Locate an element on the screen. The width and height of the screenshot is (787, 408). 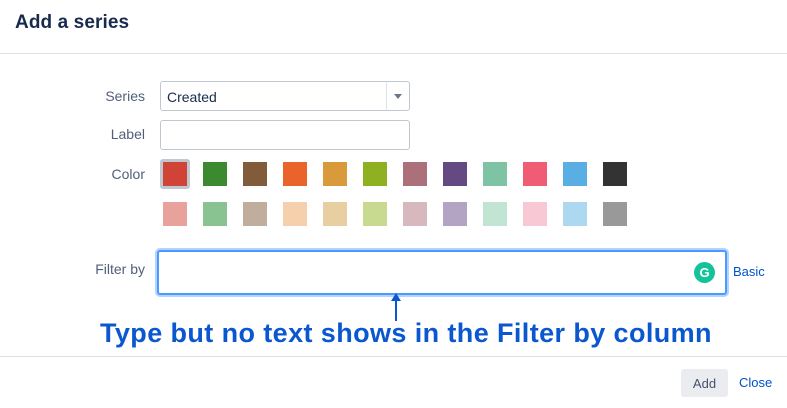
label-input is located at coordinates (285, 135).